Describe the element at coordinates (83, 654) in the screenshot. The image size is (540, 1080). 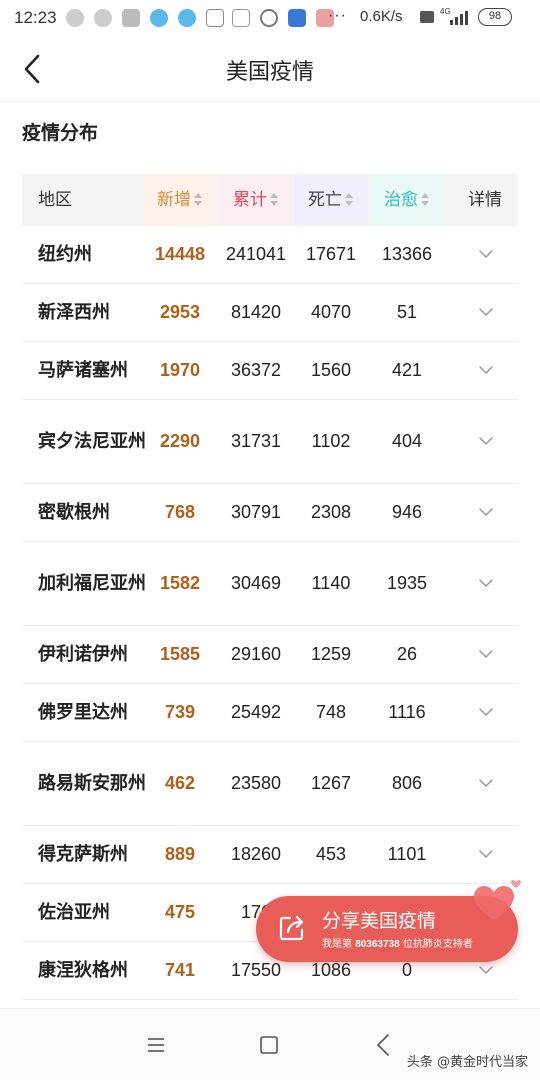
I see `cell-region: 伊利诺伊州` at that location.